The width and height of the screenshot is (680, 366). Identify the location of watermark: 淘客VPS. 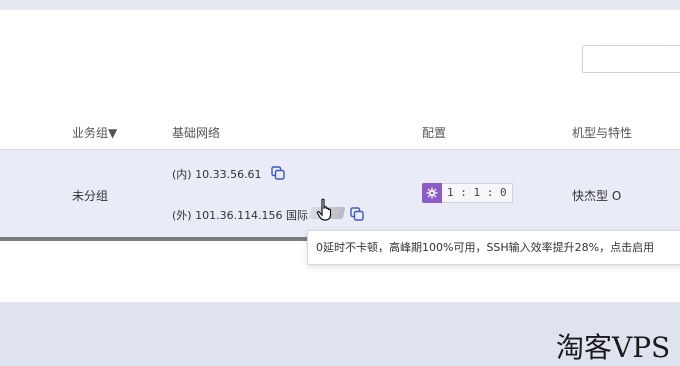
(613, 347).